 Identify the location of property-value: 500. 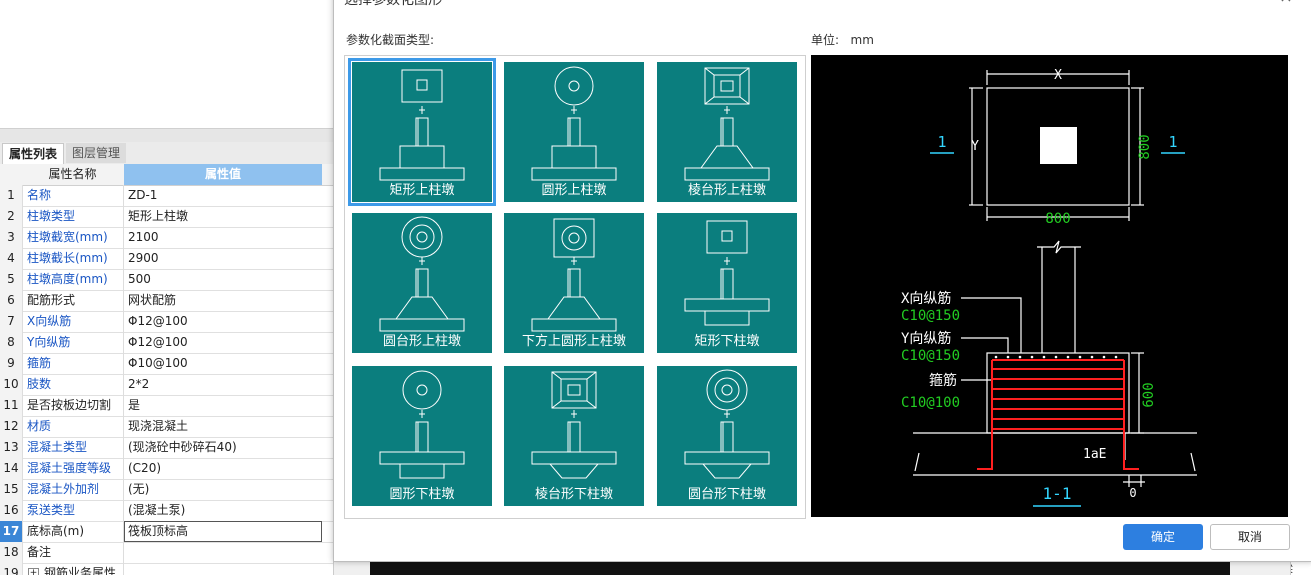
(139, 279).